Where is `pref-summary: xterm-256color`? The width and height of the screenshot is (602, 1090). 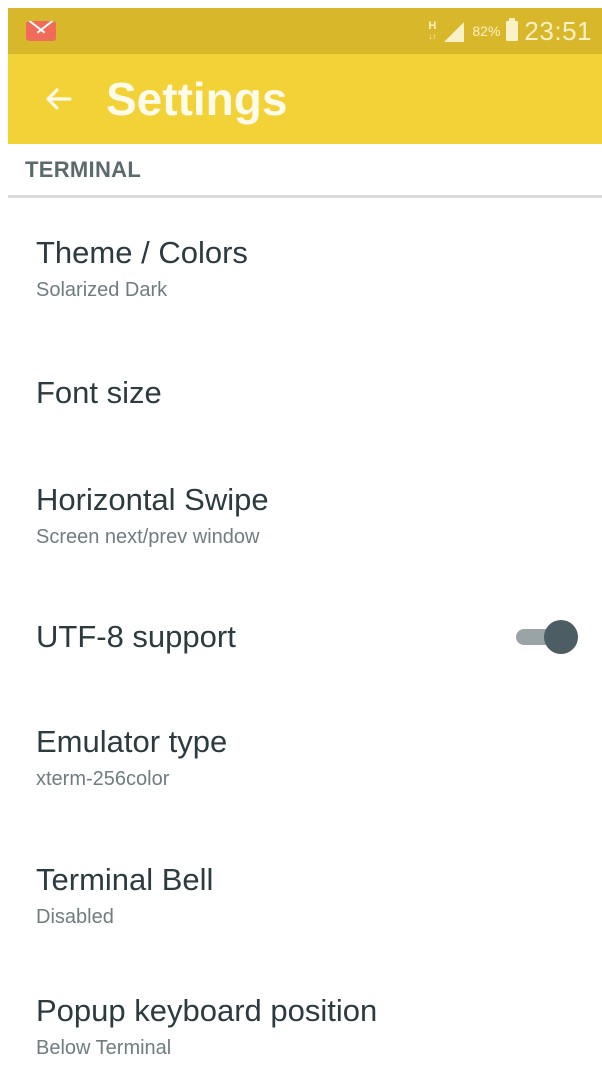
pref-summary: xterm-256color is located at coordinates (103, 779).